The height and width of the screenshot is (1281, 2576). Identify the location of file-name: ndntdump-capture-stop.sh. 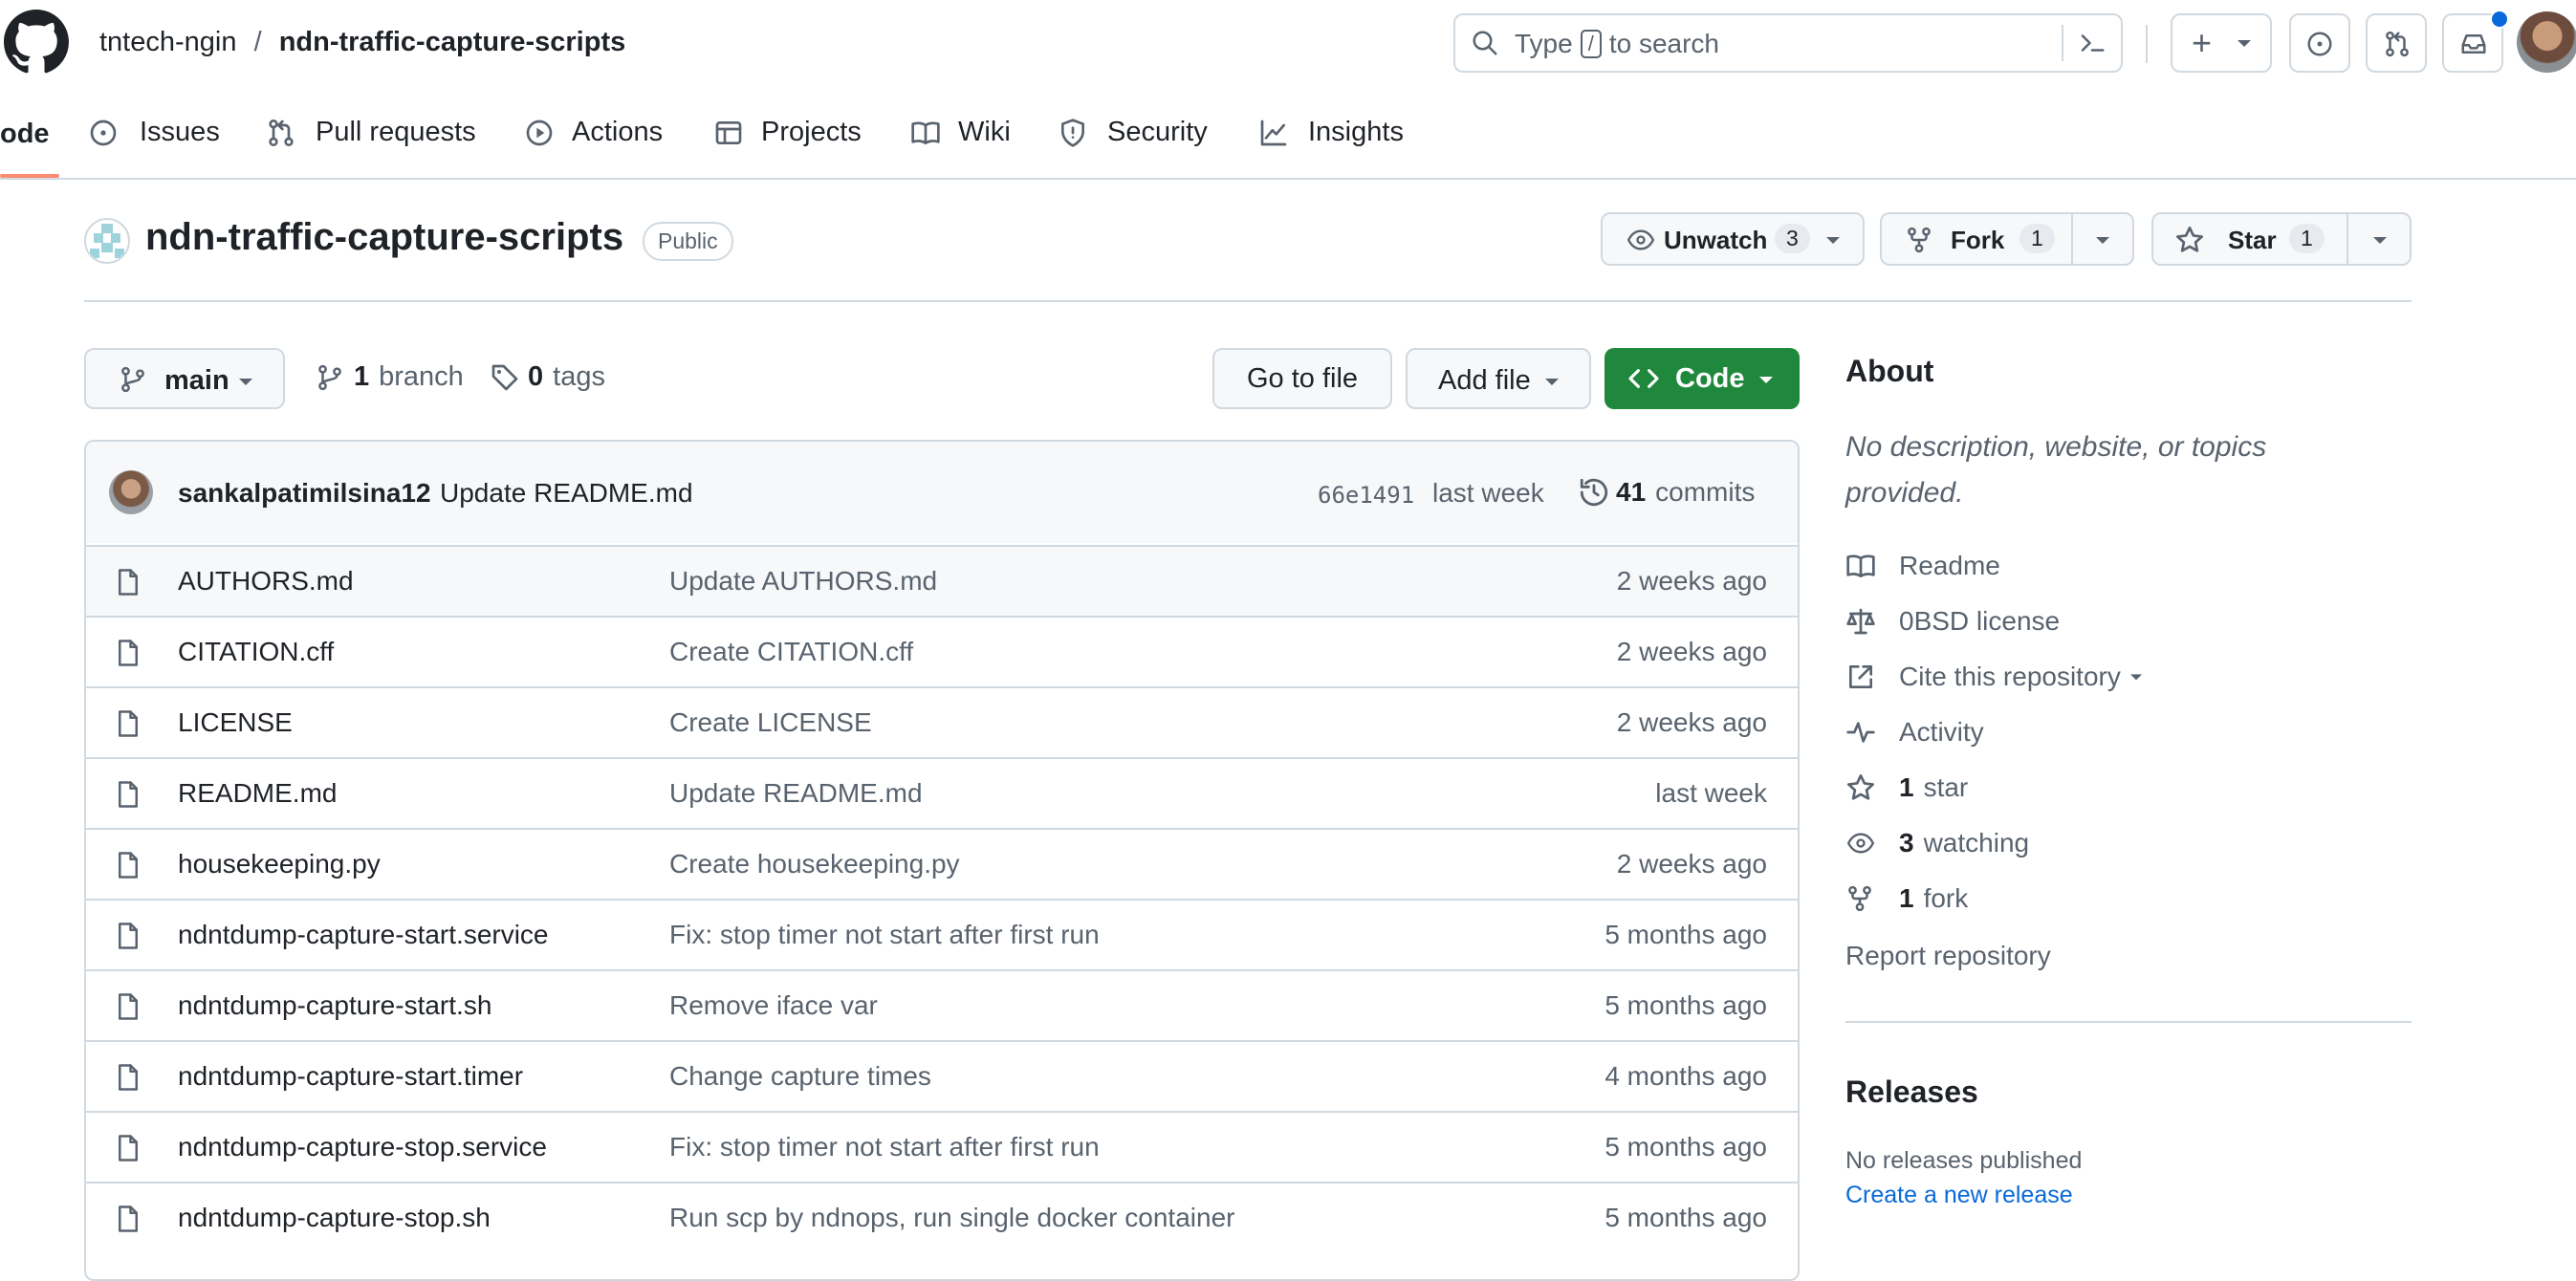
(334, 1218).